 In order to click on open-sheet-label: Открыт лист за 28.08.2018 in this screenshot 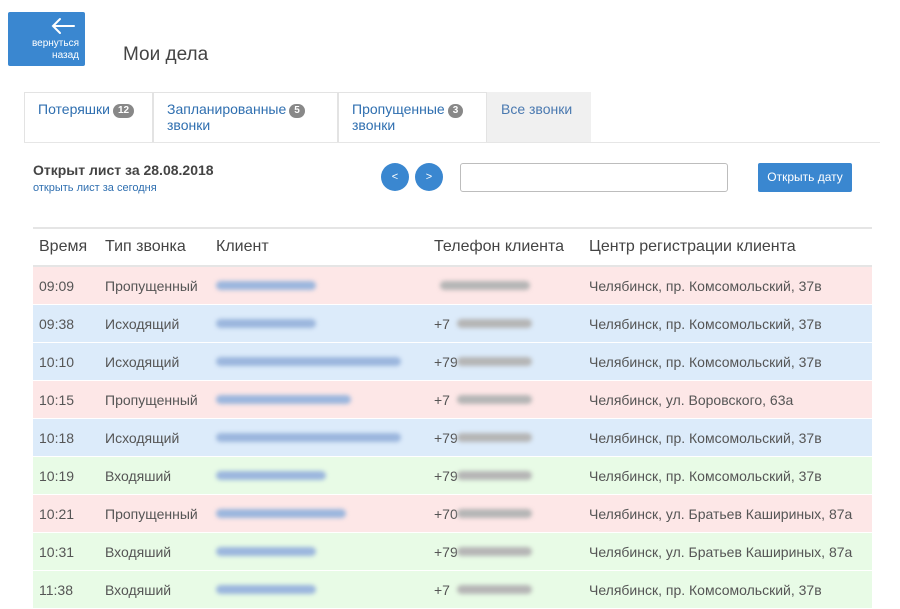, I will do `click(123, 170)`.